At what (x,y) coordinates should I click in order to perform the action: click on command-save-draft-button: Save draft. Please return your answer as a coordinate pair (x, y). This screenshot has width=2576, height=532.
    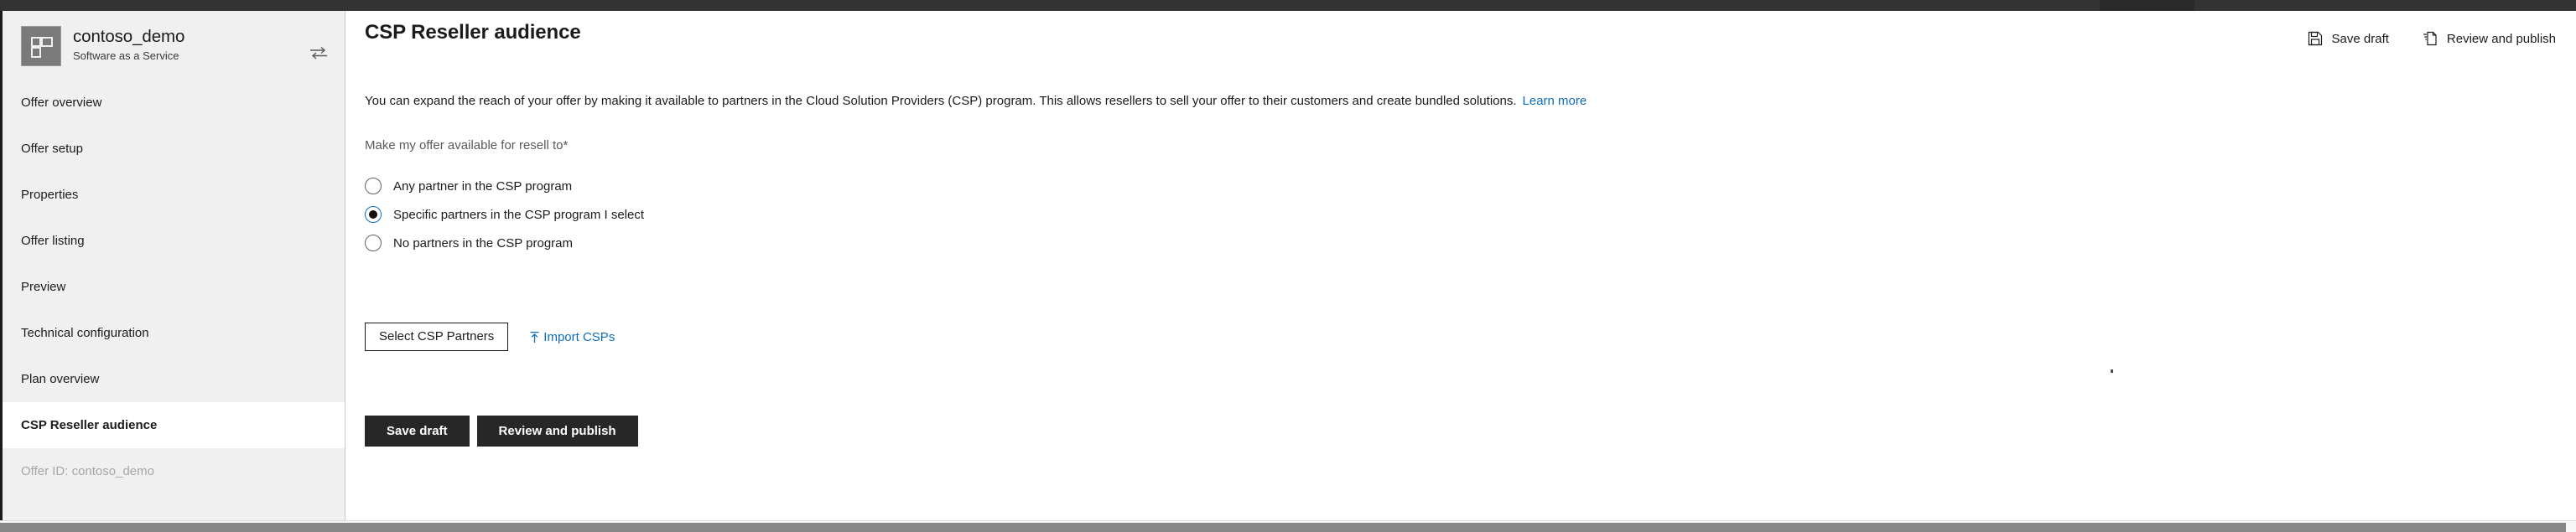
    Looking at the image, I should click on (2348, 38).